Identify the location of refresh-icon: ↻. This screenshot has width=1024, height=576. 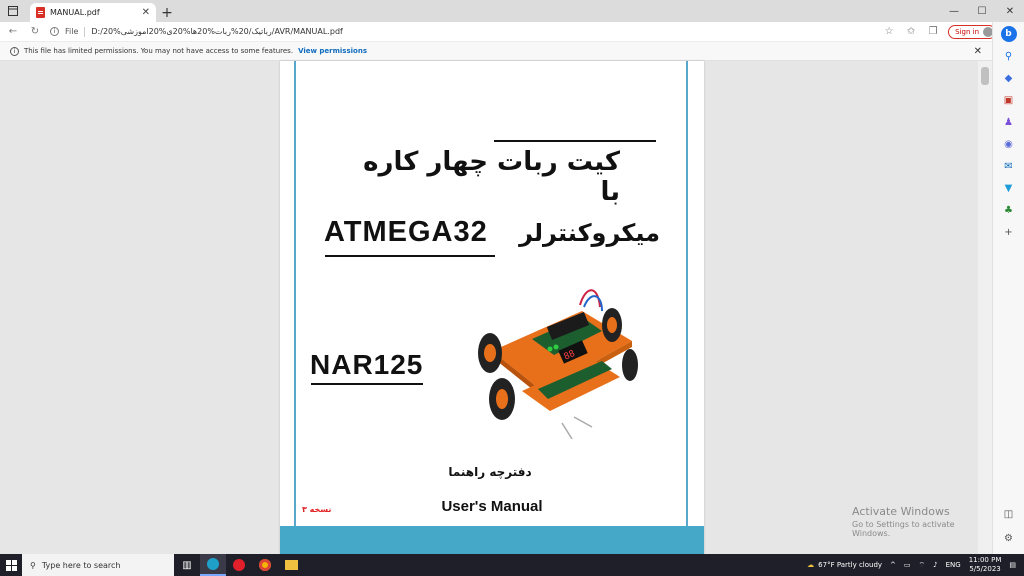
(35, 31).